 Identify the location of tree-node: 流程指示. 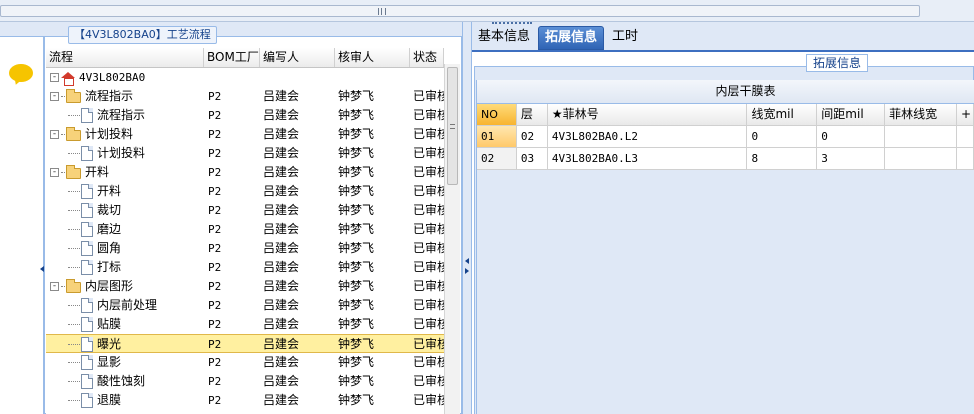
(125, 115).